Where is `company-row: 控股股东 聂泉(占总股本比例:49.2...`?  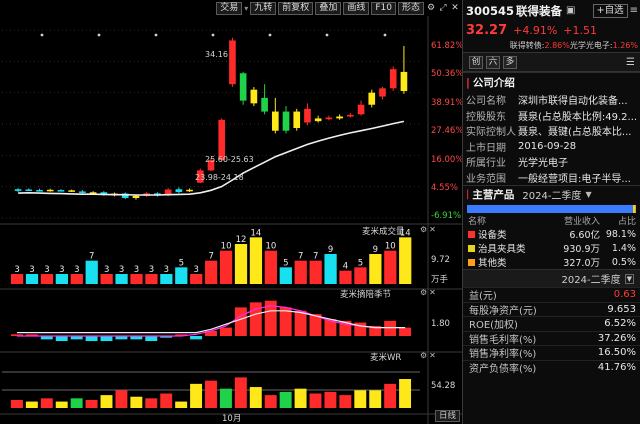
company-row: 控股股东 聂泉(占总股本比例:49.2... is located at coordinates (551, 116).